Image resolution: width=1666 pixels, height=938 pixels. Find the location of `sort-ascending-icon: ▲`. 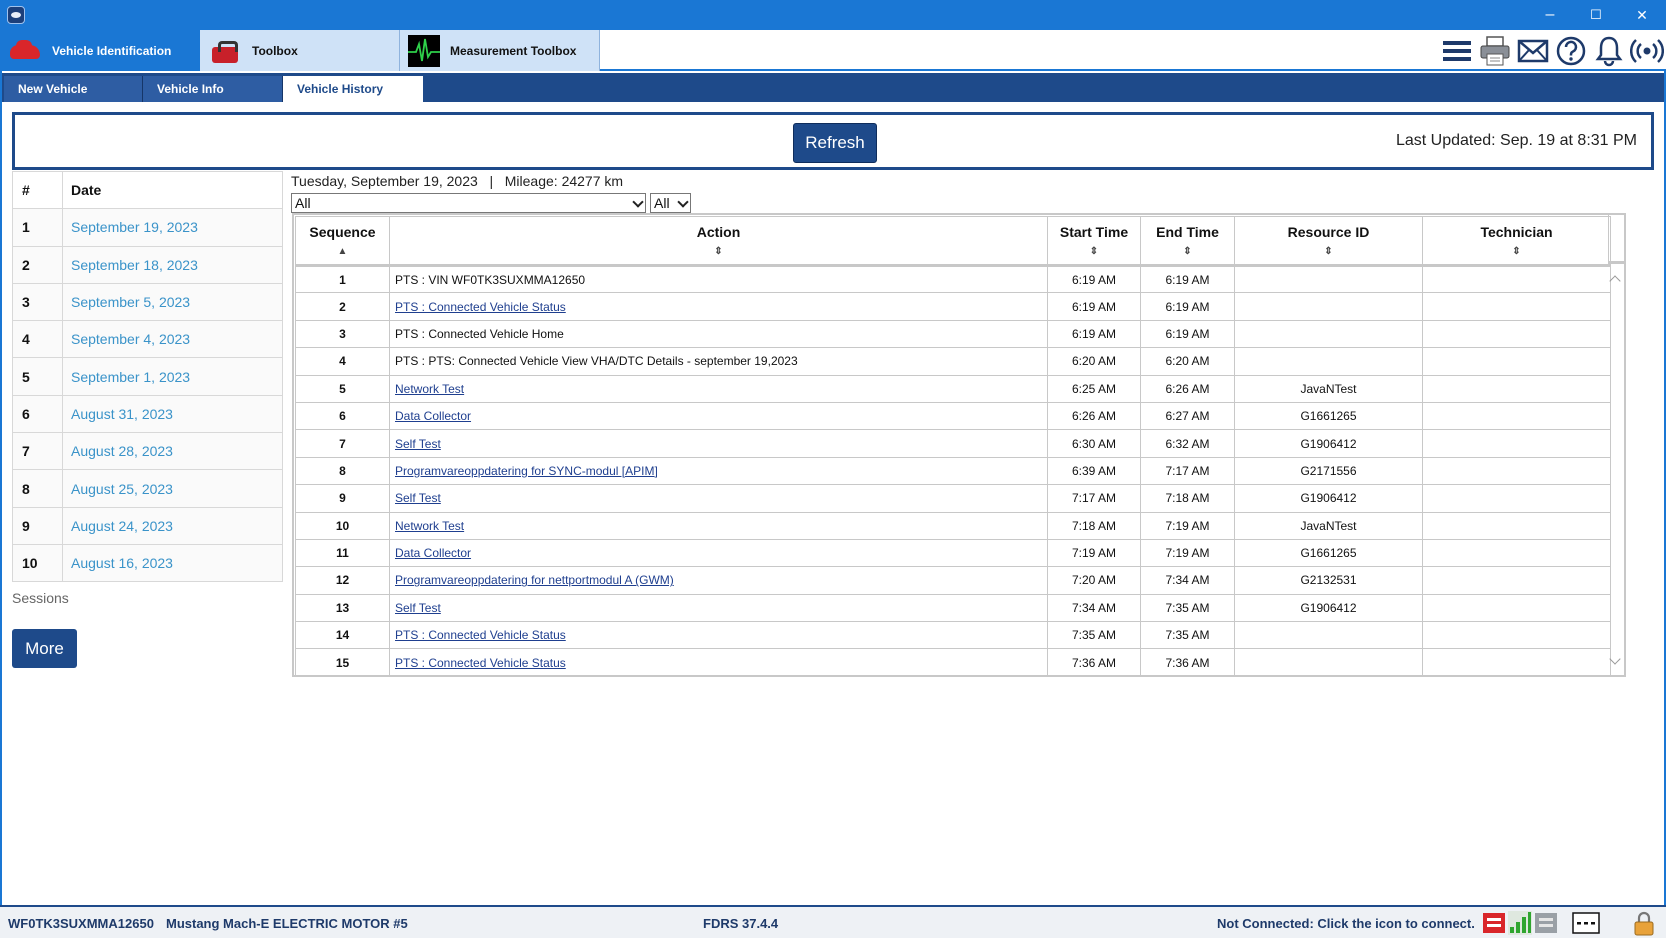

sort-ascending-icon: ▲ is located at coordinates (342, 251).